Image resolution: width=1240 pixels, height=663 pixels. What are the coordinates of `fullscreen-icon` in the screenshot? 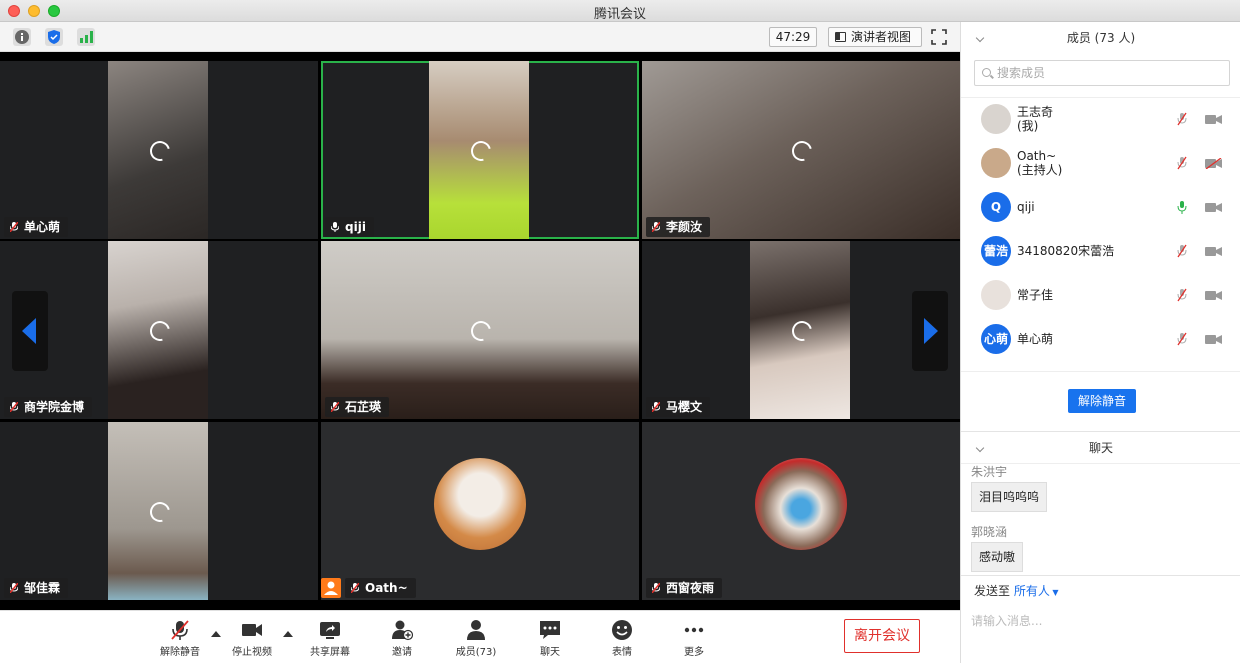 It's located at (939, 37).